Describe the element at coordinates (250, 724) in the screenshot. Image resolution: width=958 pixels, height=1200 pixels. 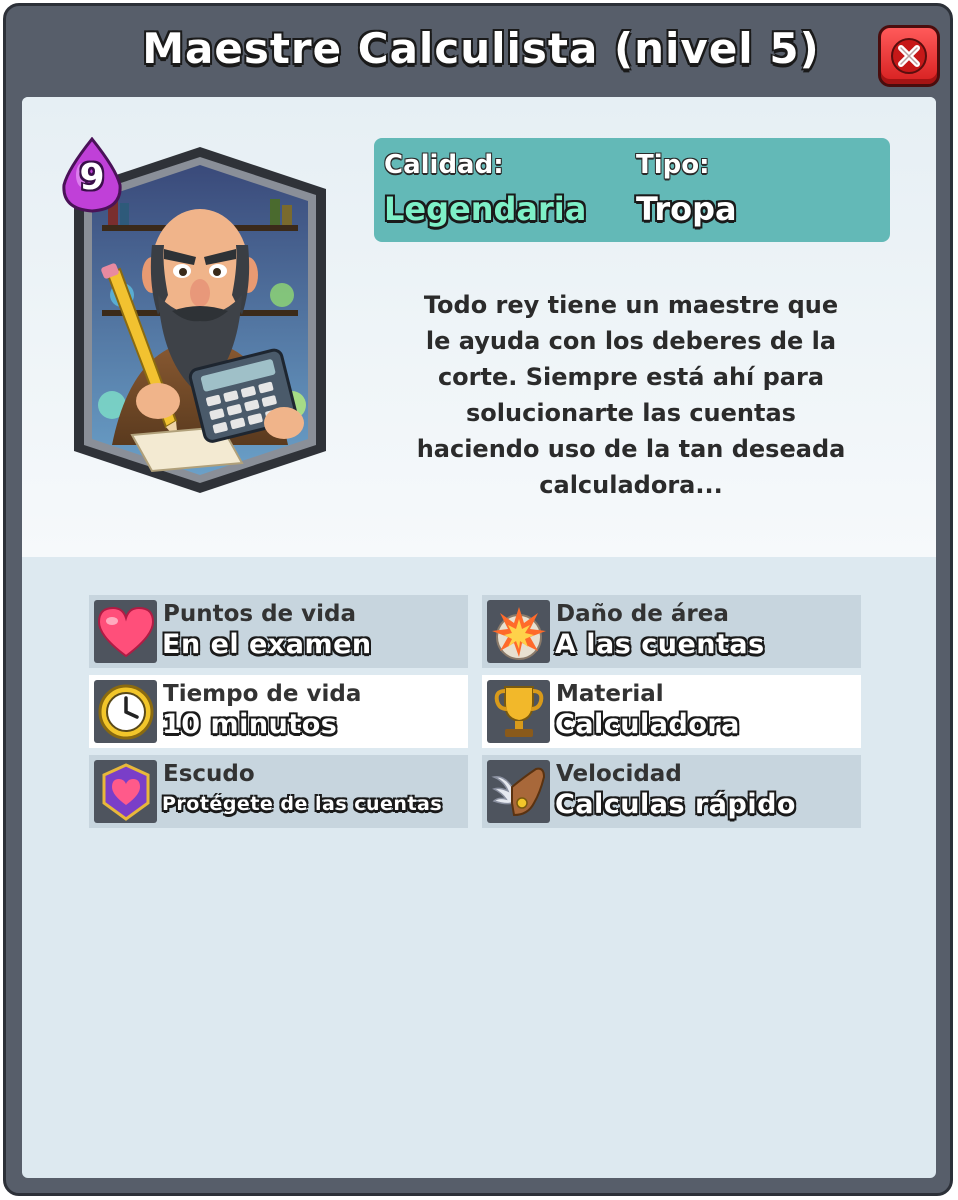
I see `stat-value: 10 minutos` at that location.